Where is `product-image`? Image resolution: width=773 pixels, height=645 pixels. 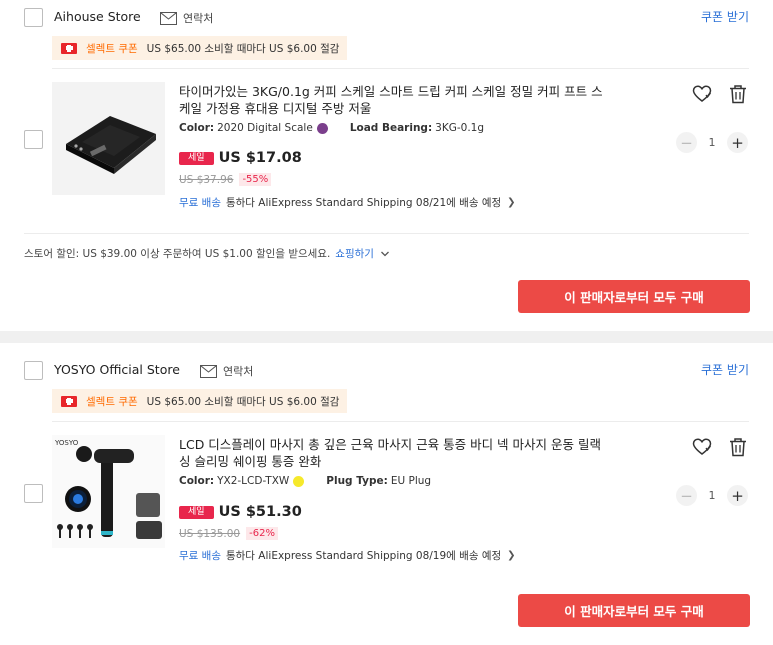
product-image is located at coordinates (108, 138).